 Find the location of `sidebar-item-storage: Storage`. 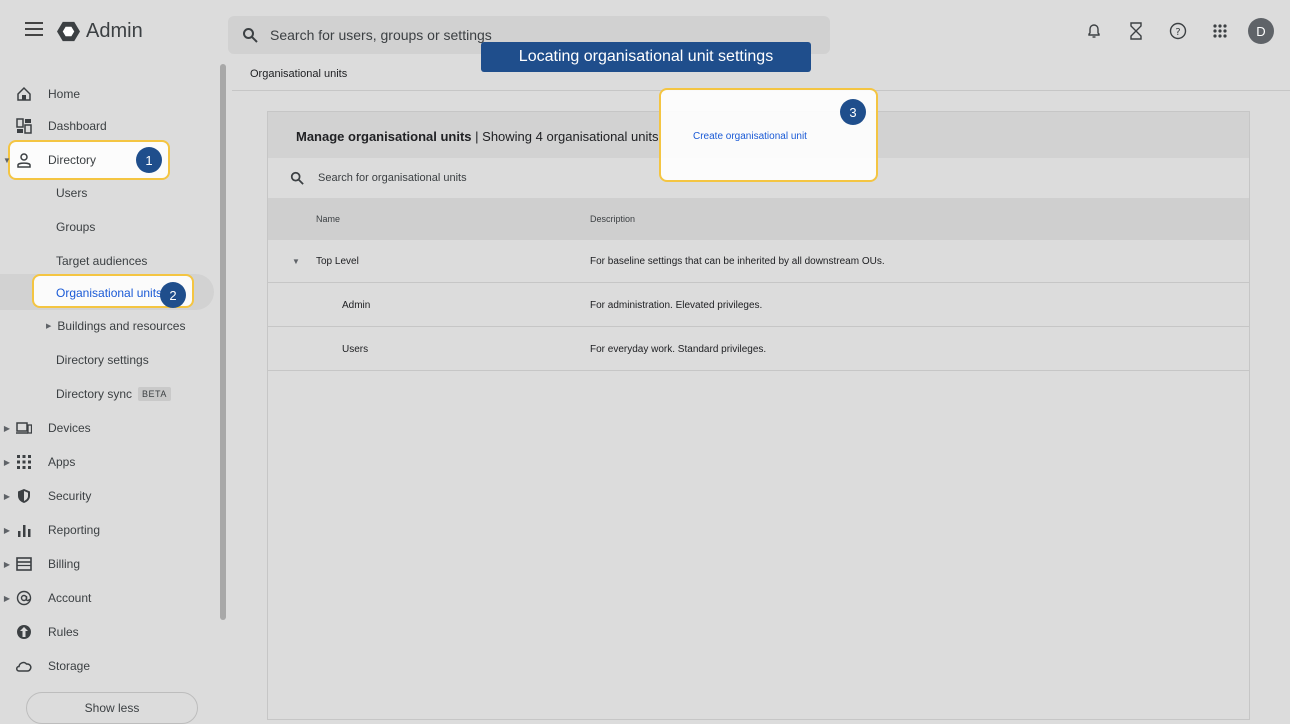

sidebar-item-storage: Storage is located at coordinates (105, 666).